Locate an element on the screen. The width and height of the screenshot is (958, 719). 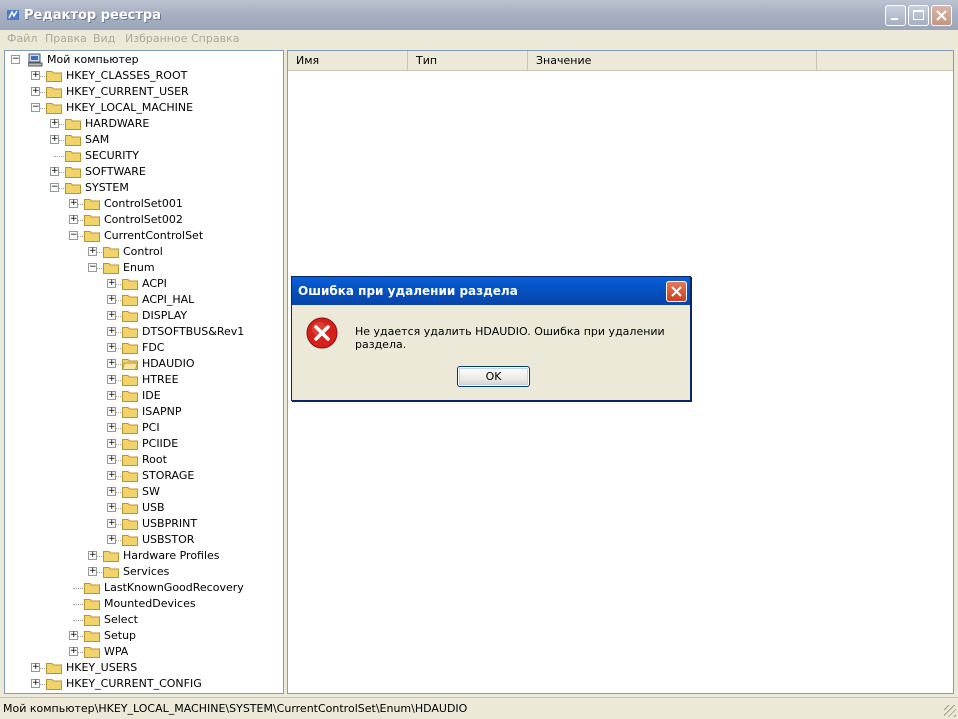
minimize-button is located at coordinates (895, 15).